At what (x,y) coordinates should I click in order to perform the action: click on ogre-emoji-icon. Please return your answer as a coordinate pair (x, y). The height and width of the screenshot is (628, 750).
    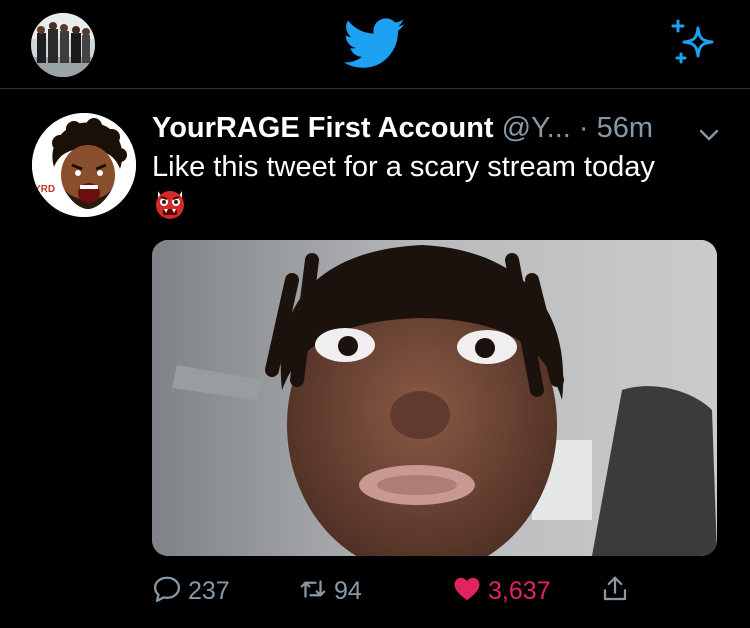
    Looking at the image, I should click on (170, 203).